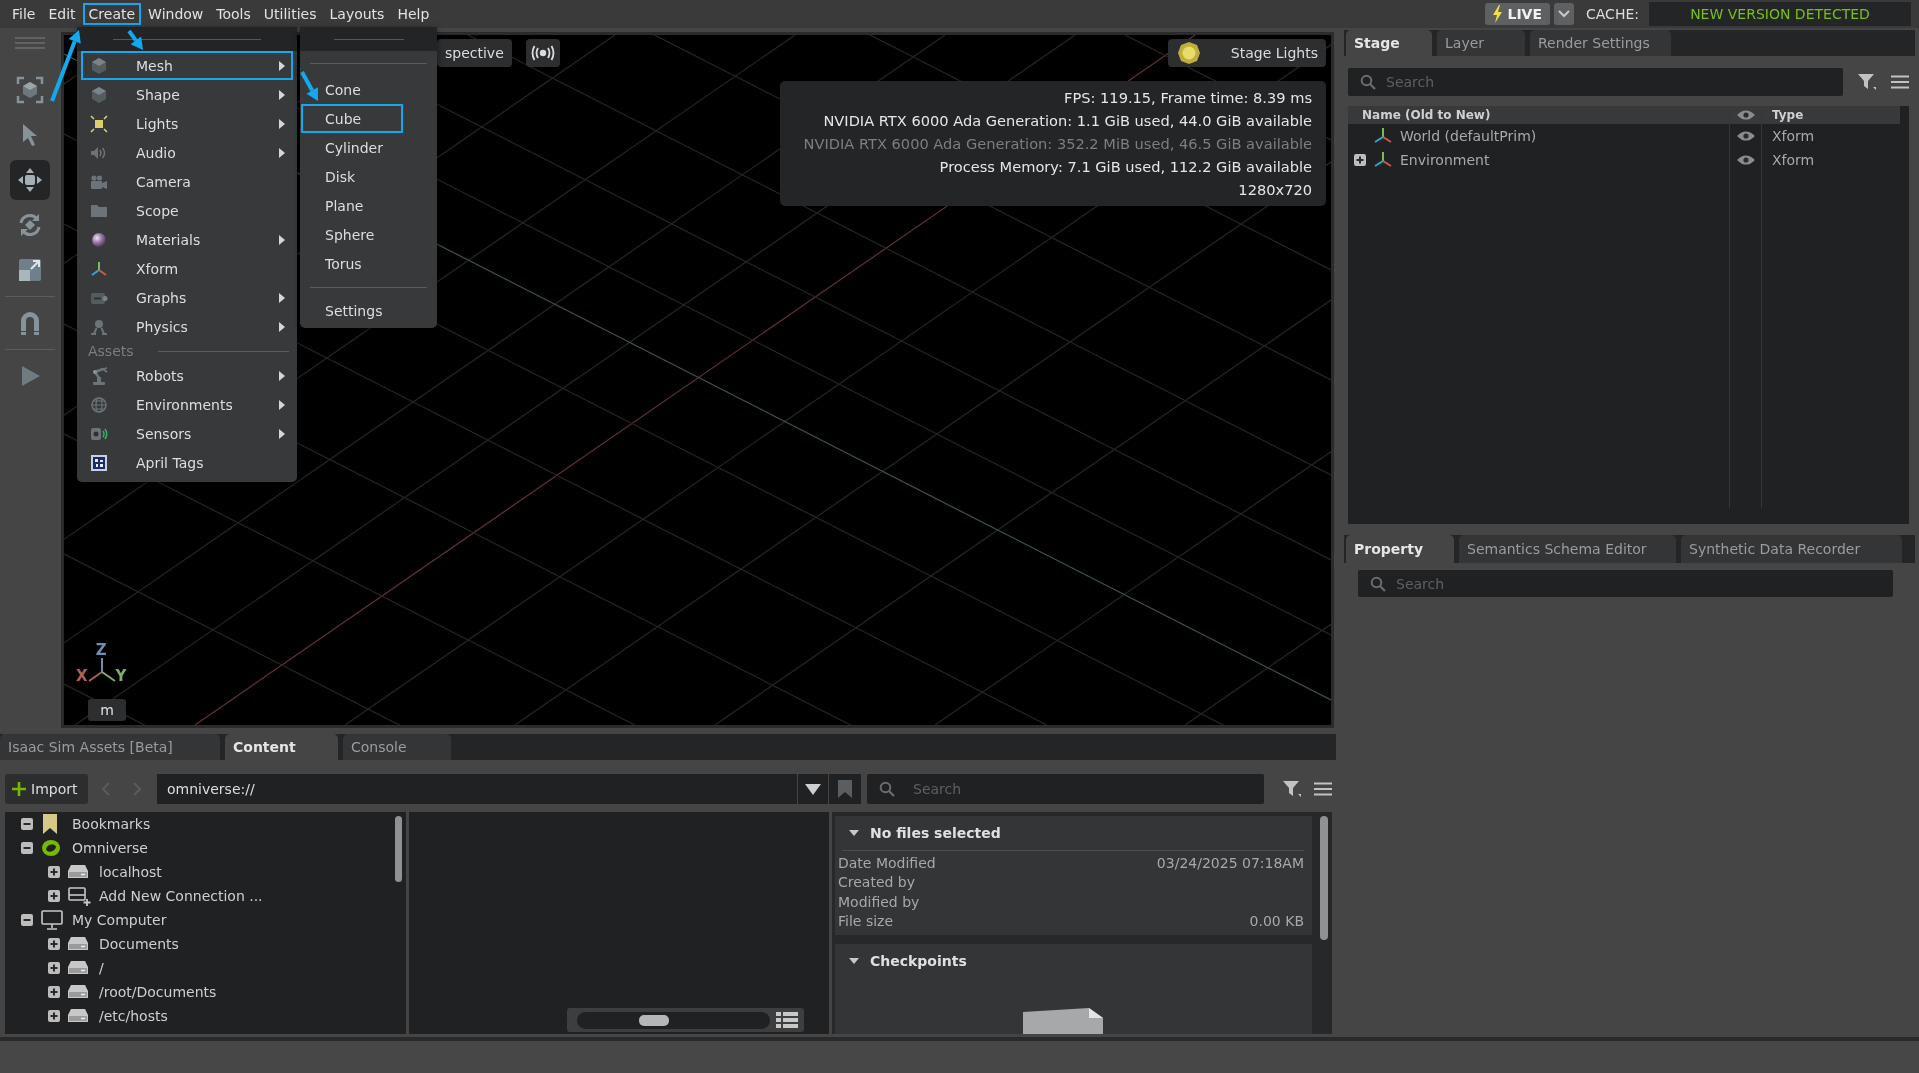 The height and width of the screenshot is (1073, 1919). What do you see at coordinates (1426, 115) in the screenshot?
I see `column-label: Name (Old to New)` at bounding box center [1426, 115].